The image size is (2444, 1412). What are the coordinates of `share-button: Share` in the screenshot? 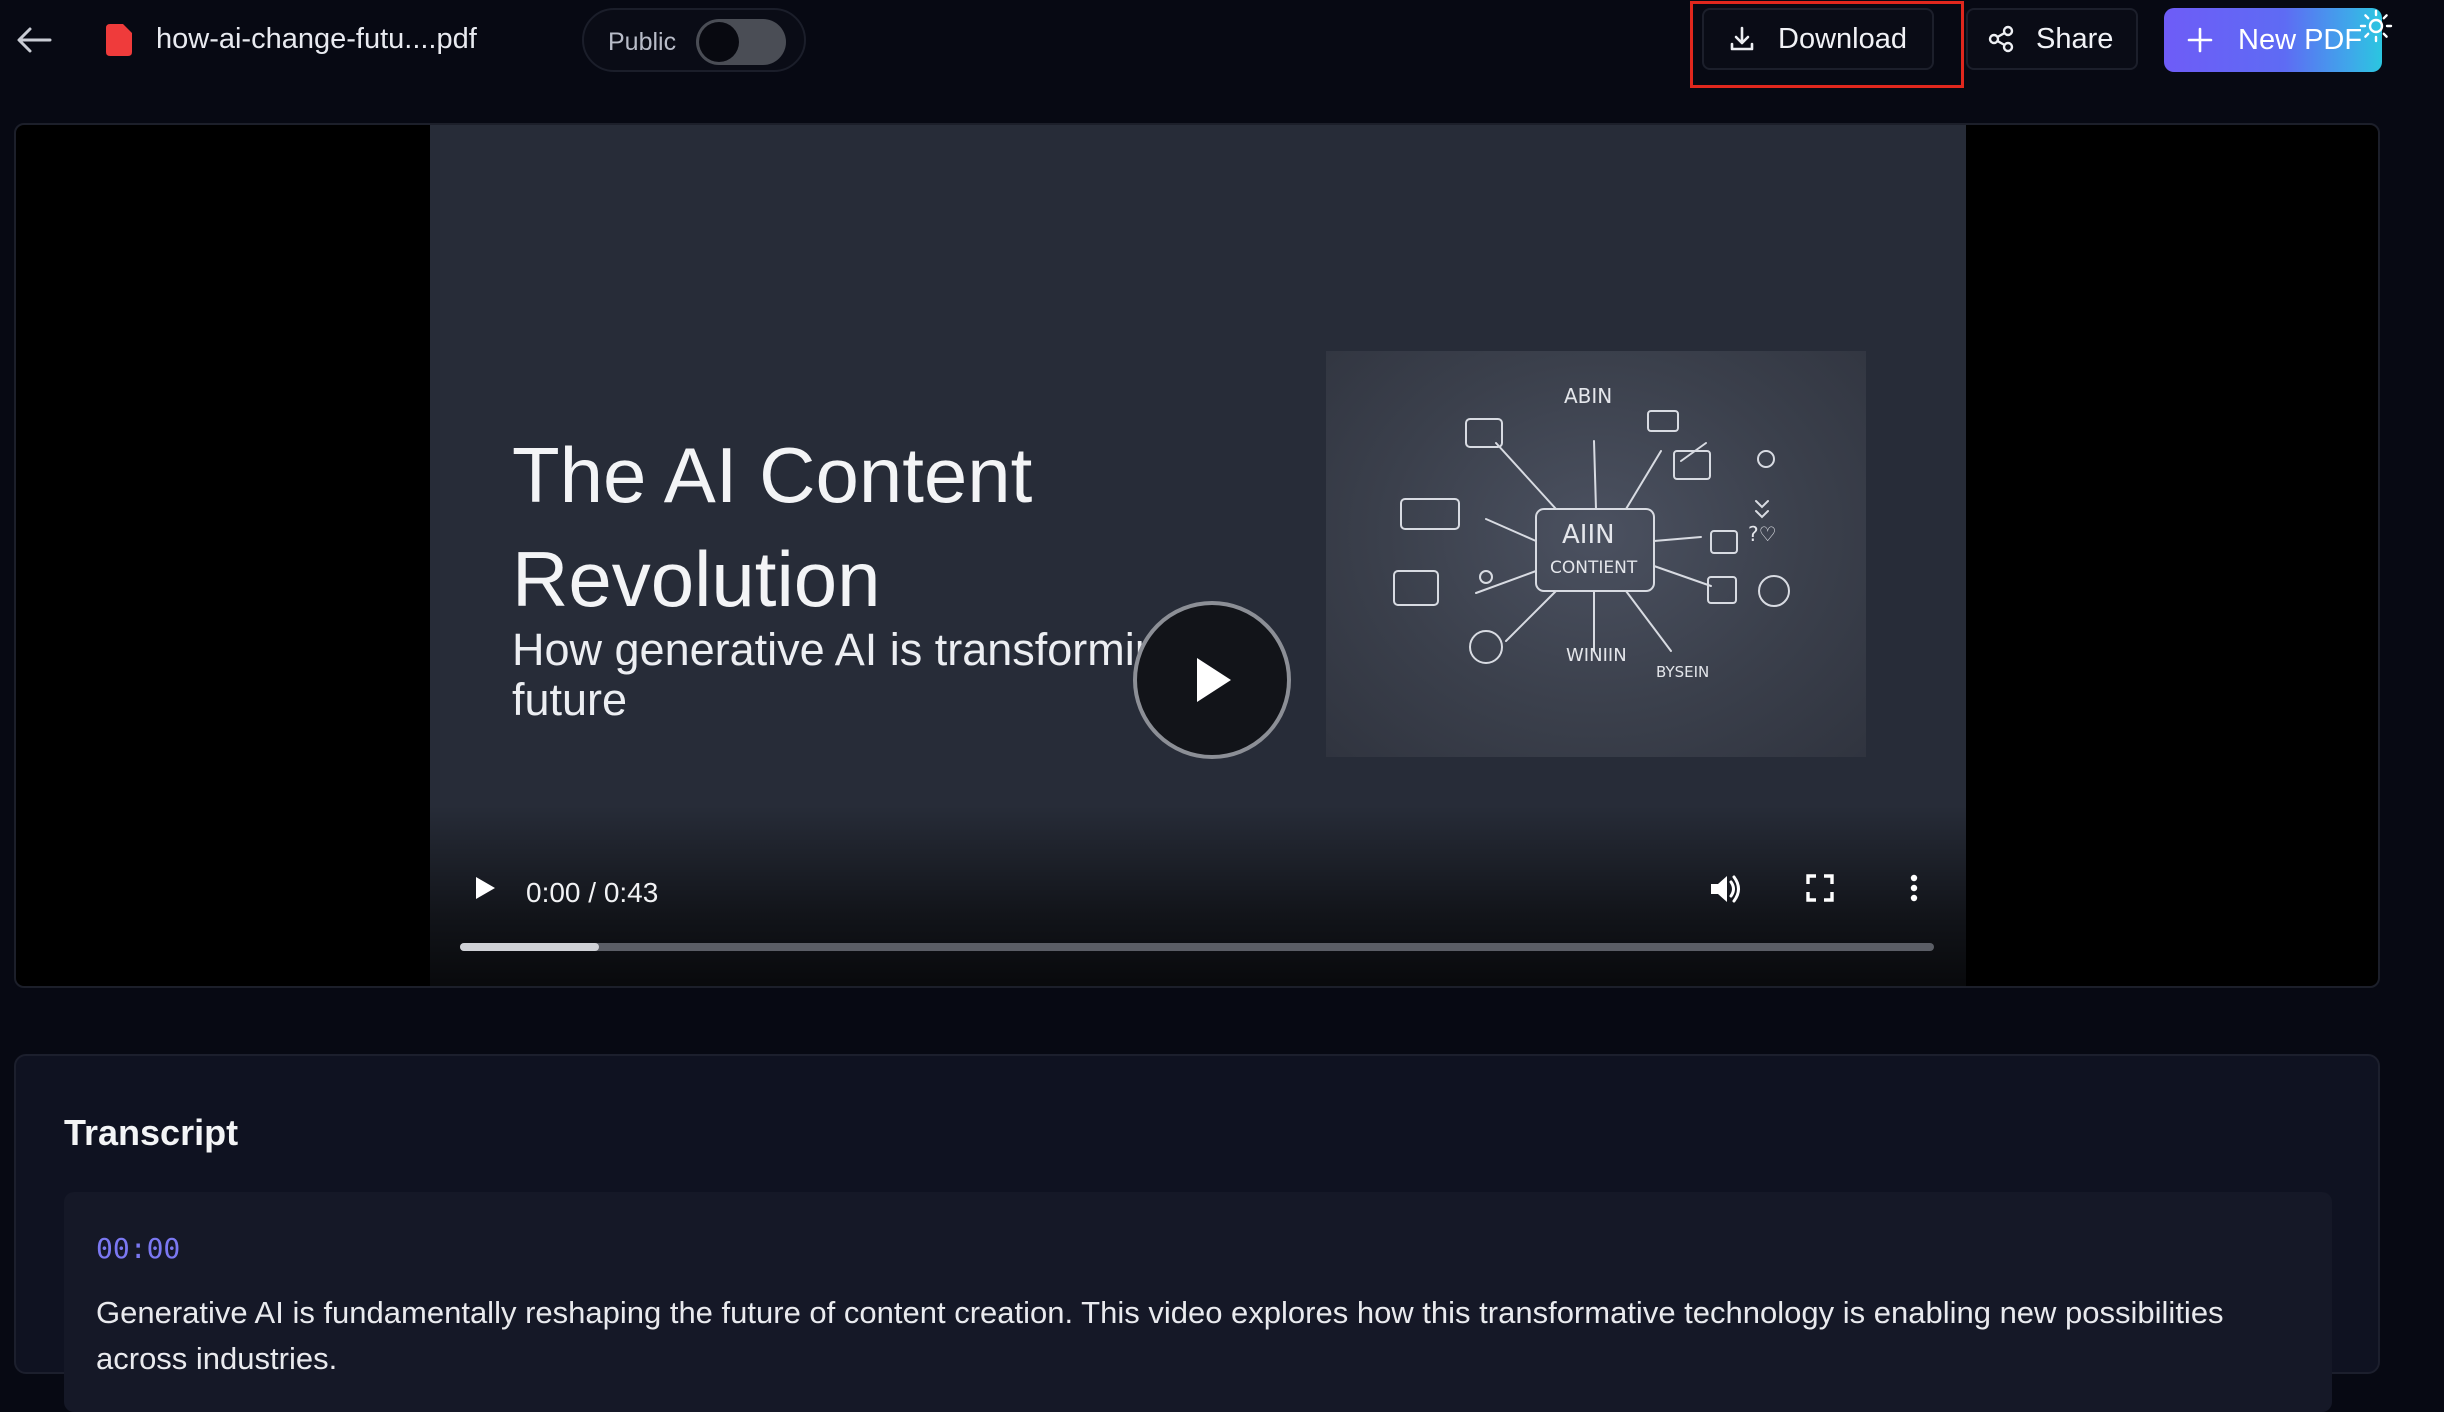 It's located at (2052, 39).